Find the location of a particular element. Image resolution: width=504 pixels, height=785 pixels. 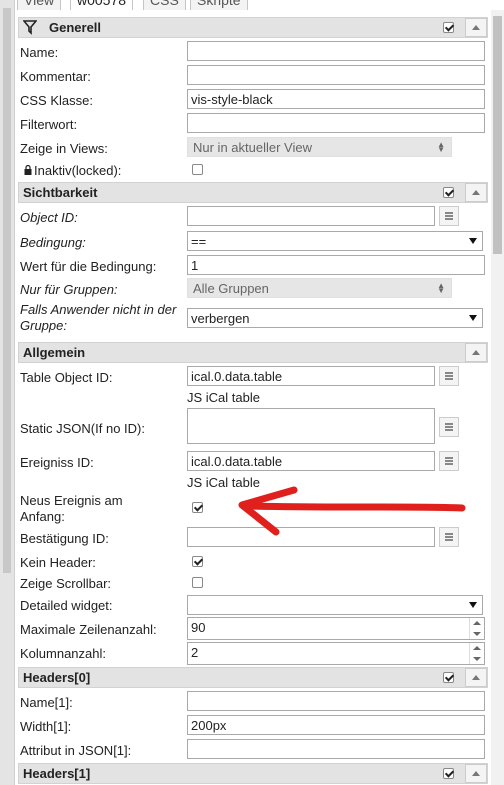

tab-css: CSS is located at coordinates (164, 5).